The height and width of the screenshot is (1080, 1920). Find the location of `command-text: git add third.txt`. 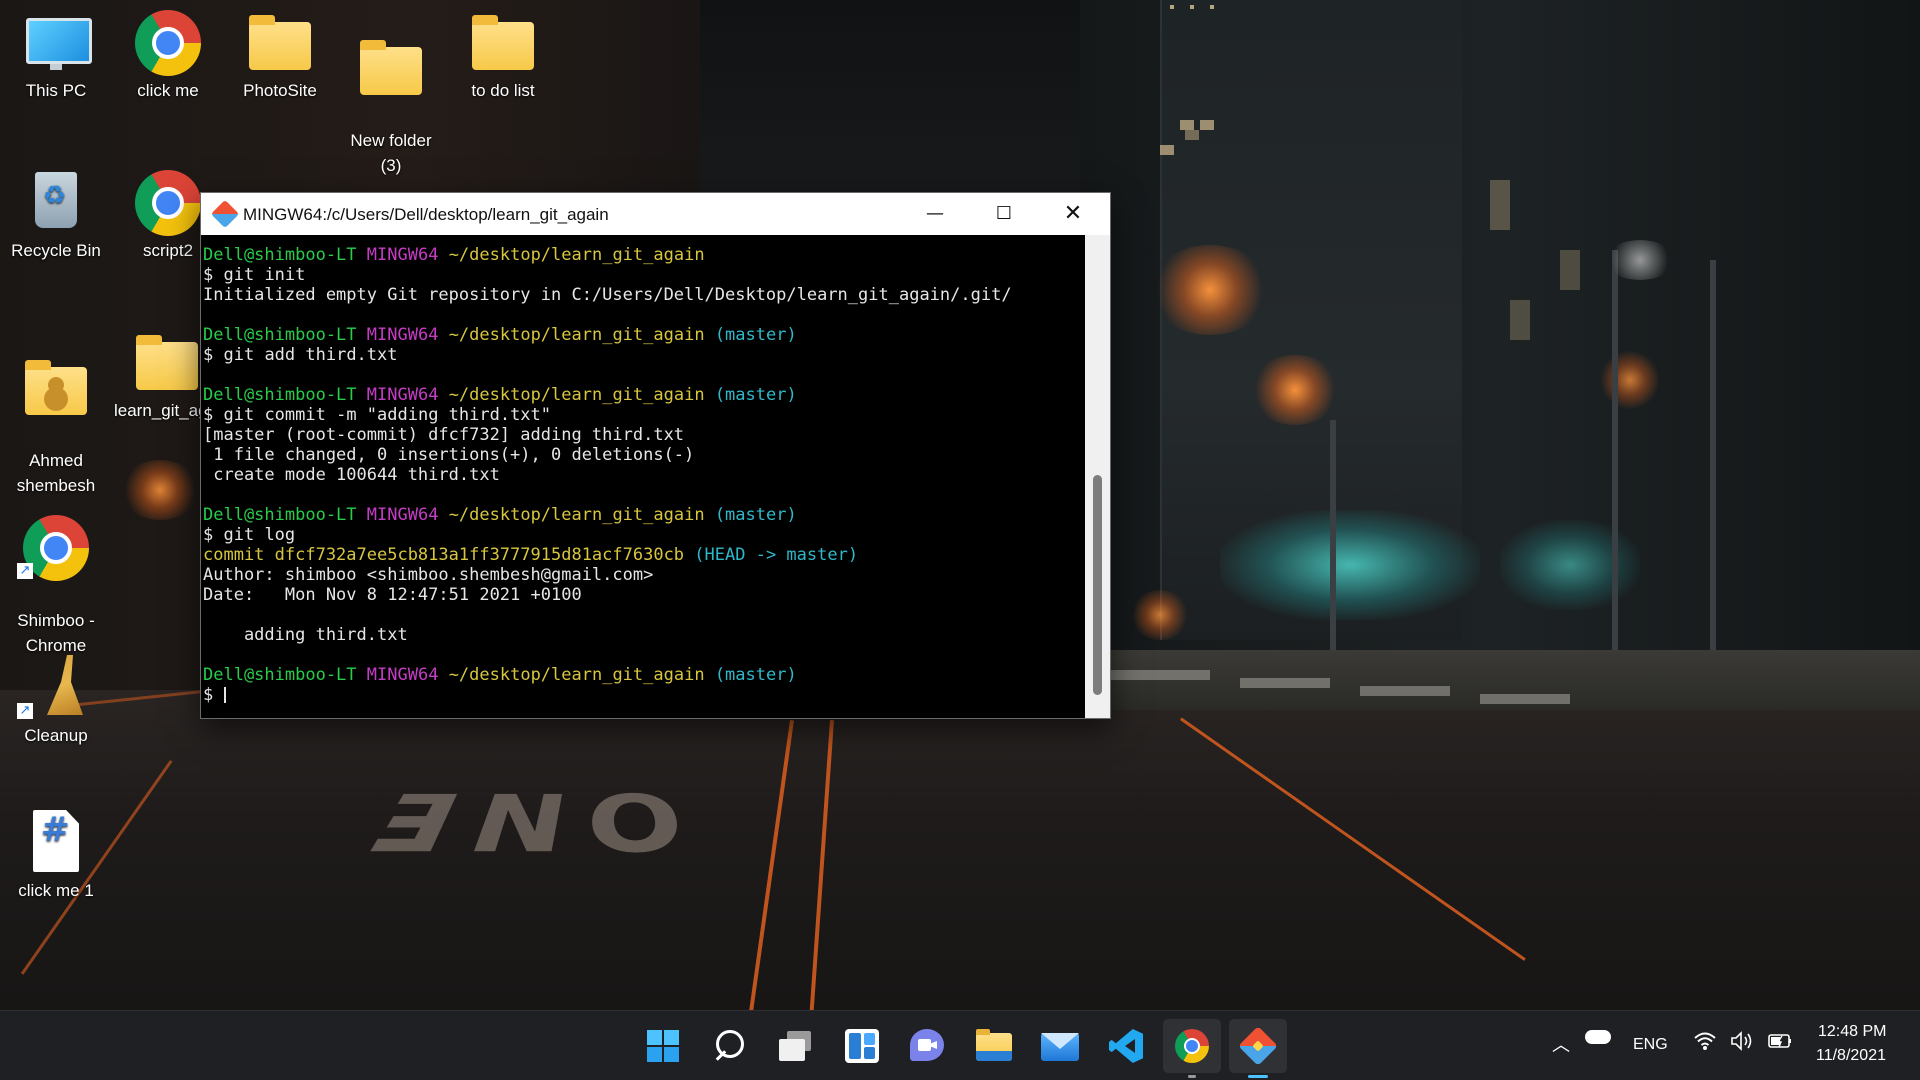

command-text: git add third.txt is located at coordinates (310, 355).